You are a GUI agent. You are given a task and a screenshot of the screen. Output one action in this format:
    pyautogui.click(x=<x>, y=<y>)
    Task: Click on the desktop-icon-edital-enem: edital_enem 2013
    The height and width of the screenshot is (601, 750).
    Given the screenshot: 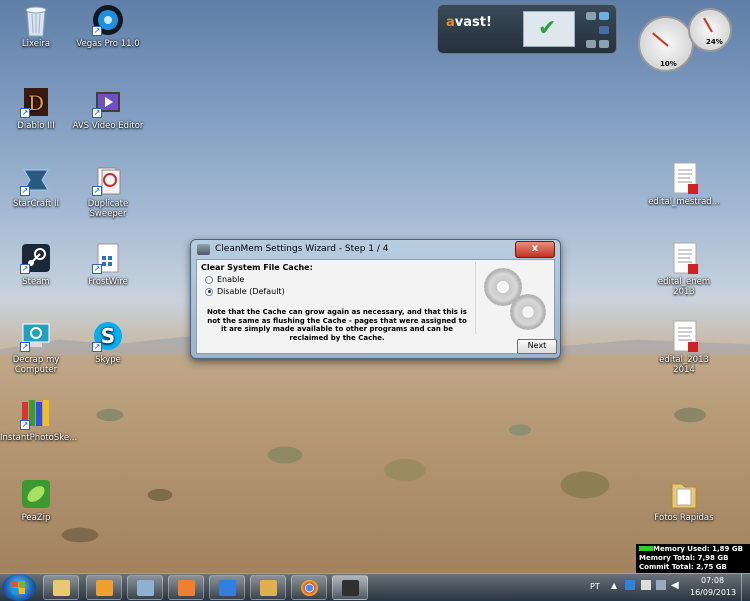 What is the action you would take?
    pyautogui.click(x=684, y=269)
    